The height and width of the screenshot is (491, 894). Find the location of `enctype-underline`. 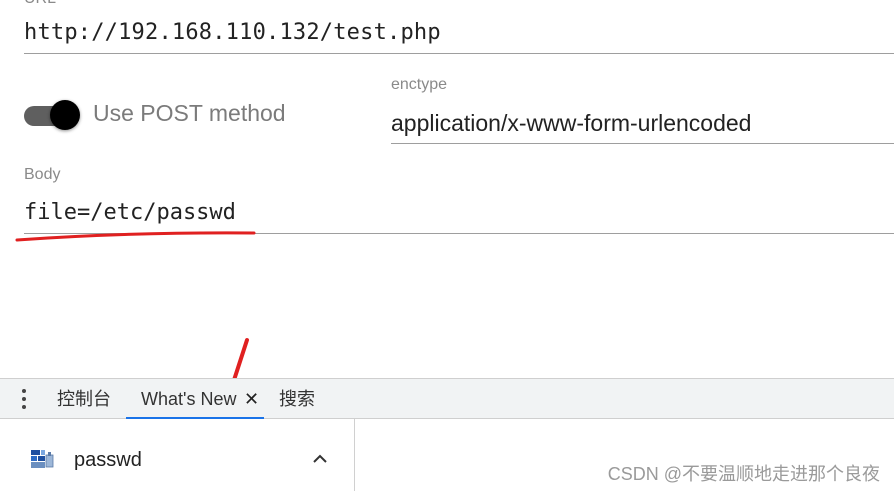

enctype-underline is located at coordinates (642, 143).